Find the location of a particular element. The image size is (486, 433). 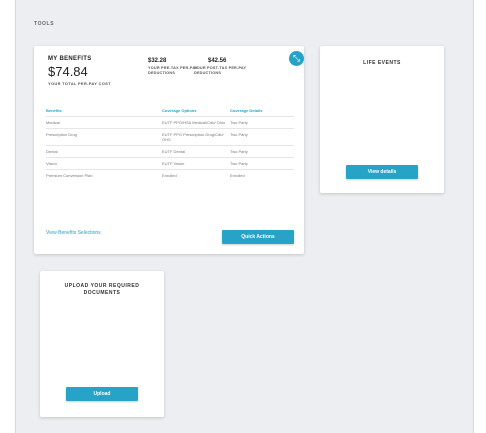

upload-documents-card: UPLOAD YOUR REQUIRED DOCUMENTS Upload is located at coordinates (102, 344).